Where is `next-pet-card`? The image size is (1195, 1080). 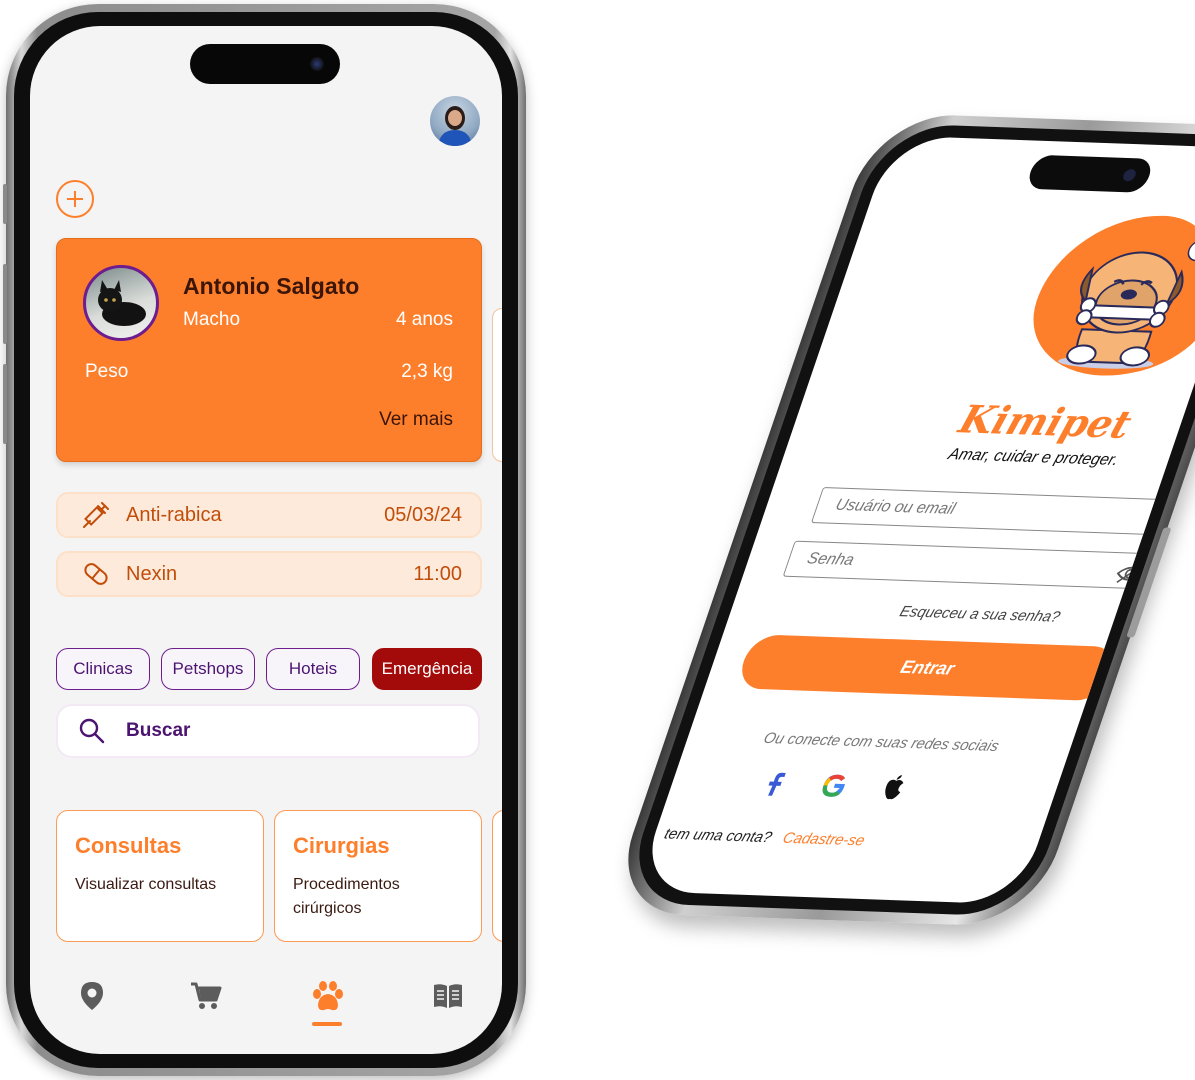 next-pet-card is located at coordinates (497, 385).